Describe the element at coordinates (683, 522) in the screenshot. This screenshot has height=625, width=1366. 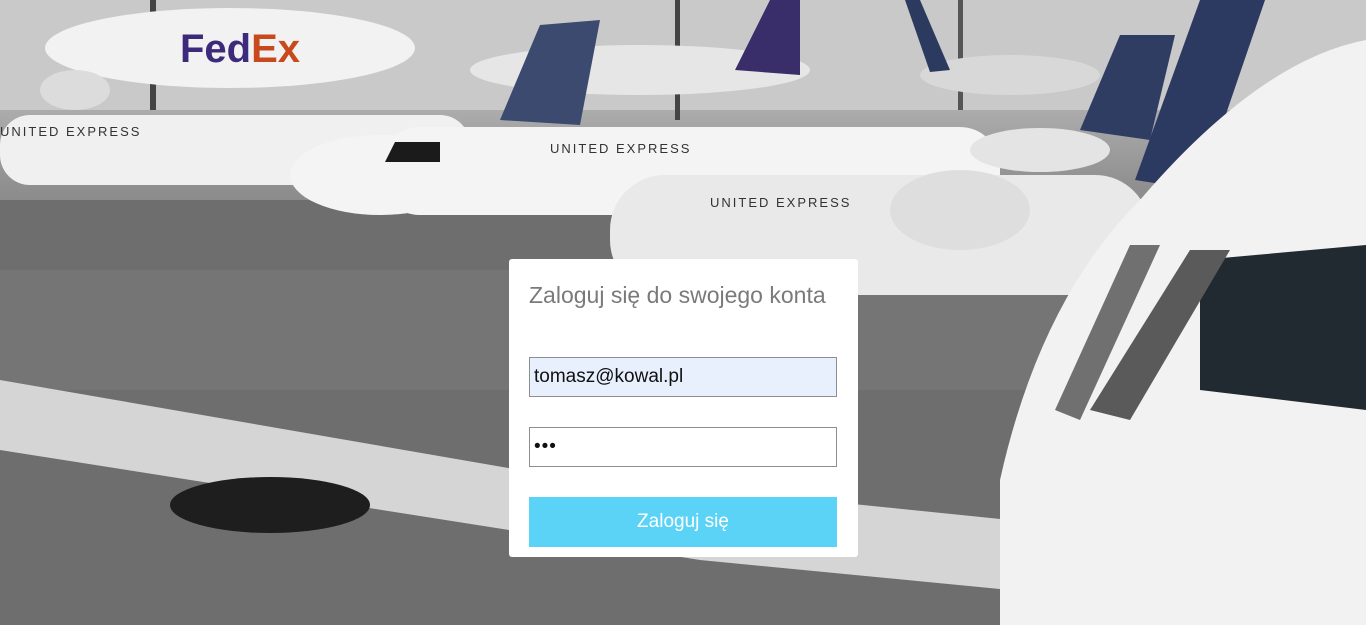
I see `login-button: Zaloguj się` at that location.